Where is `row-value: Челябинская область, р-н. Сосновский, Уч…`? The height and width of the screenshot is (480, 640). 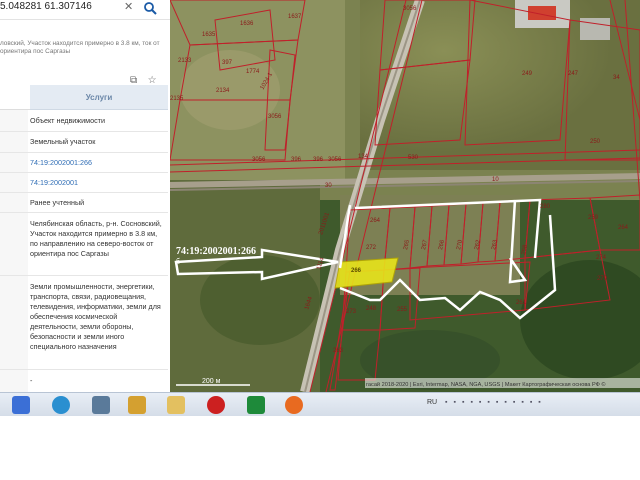 row-value: Челябинская область, р-н. Сосновский, Уч… is located at coordinates (96, 238).